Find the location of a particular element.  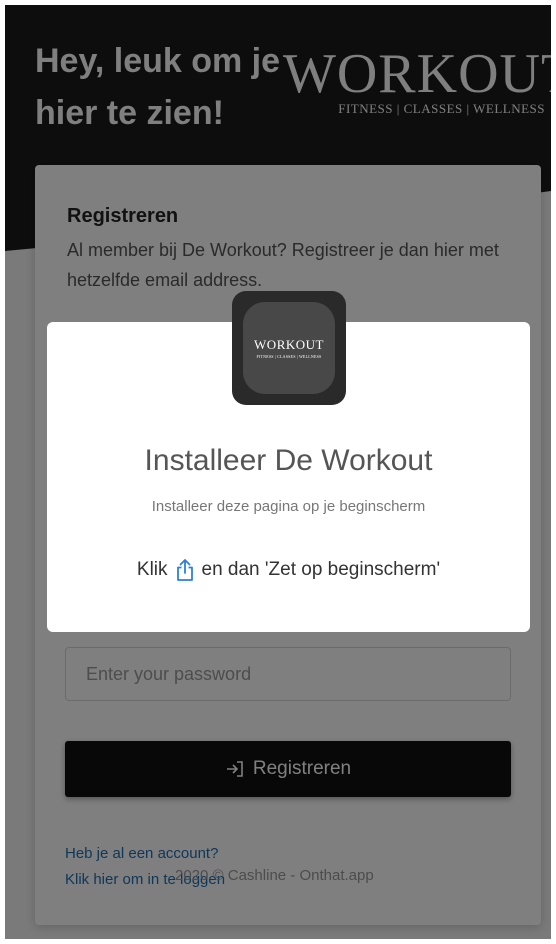

app-icon-brand: WORKOUT is located at coordinates (289, 344).